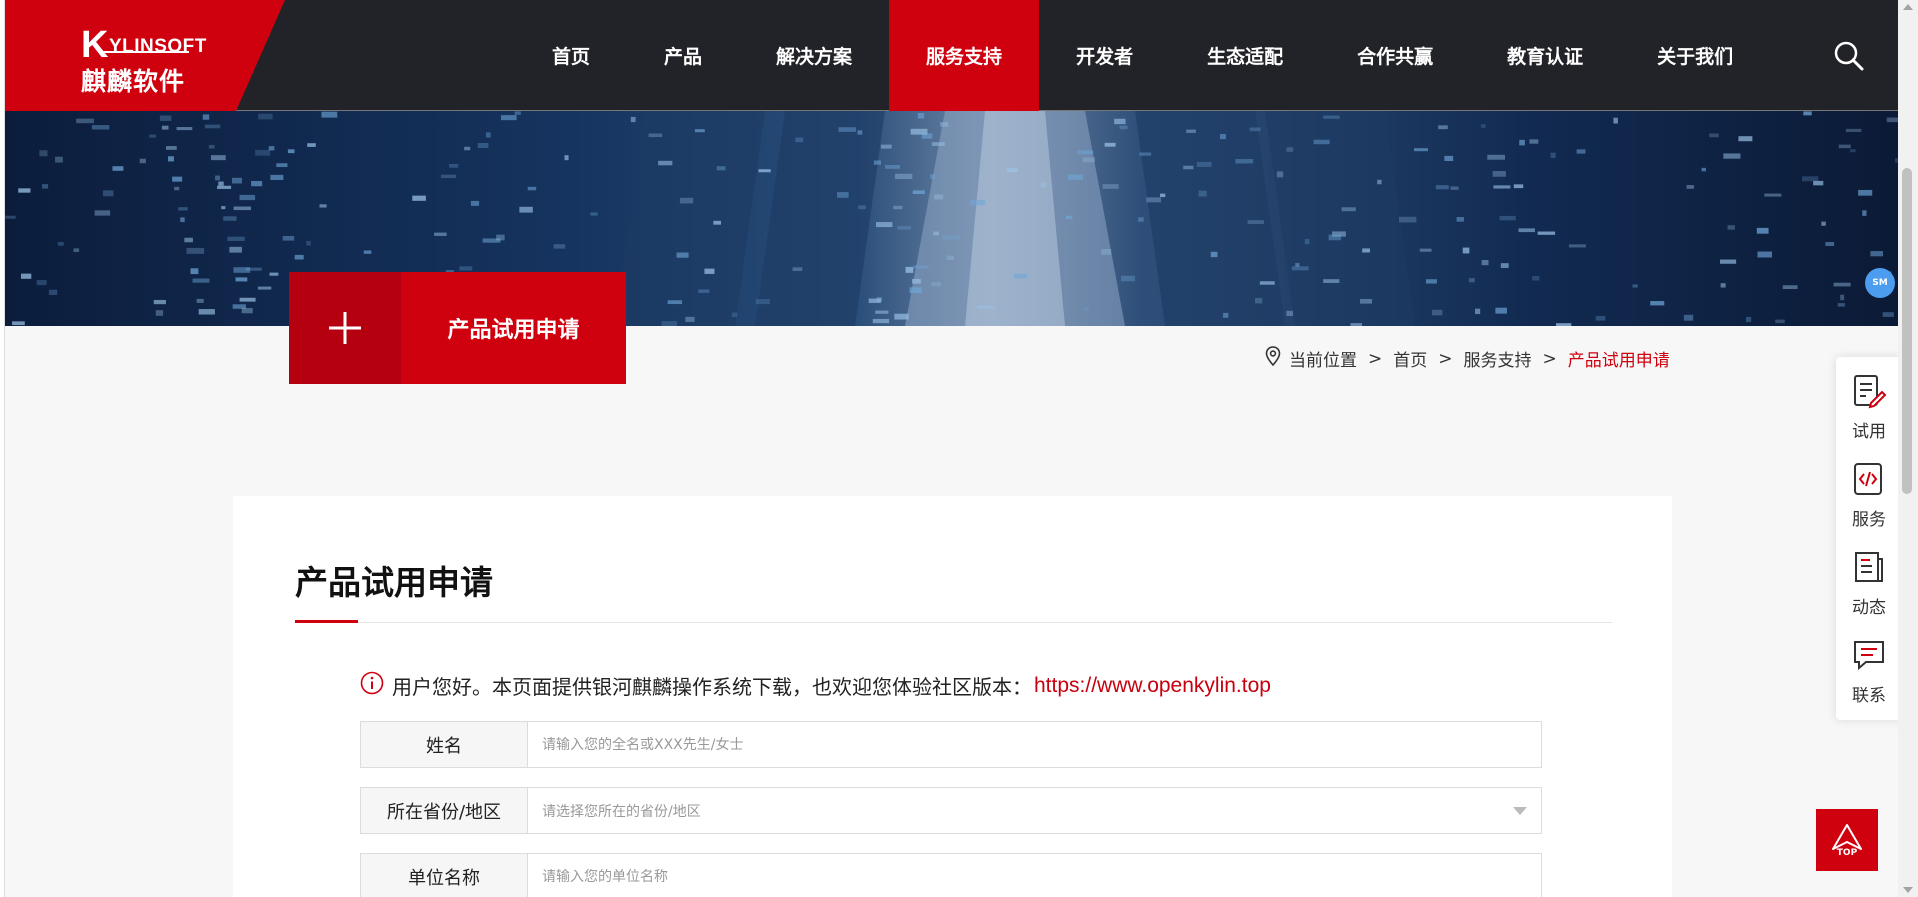 The image size is (1918, 897). What do you see at coordinates (1869, 608) in the screenshot?
I see `side-tool-label: 动态` at bounding box center [1869, 608].